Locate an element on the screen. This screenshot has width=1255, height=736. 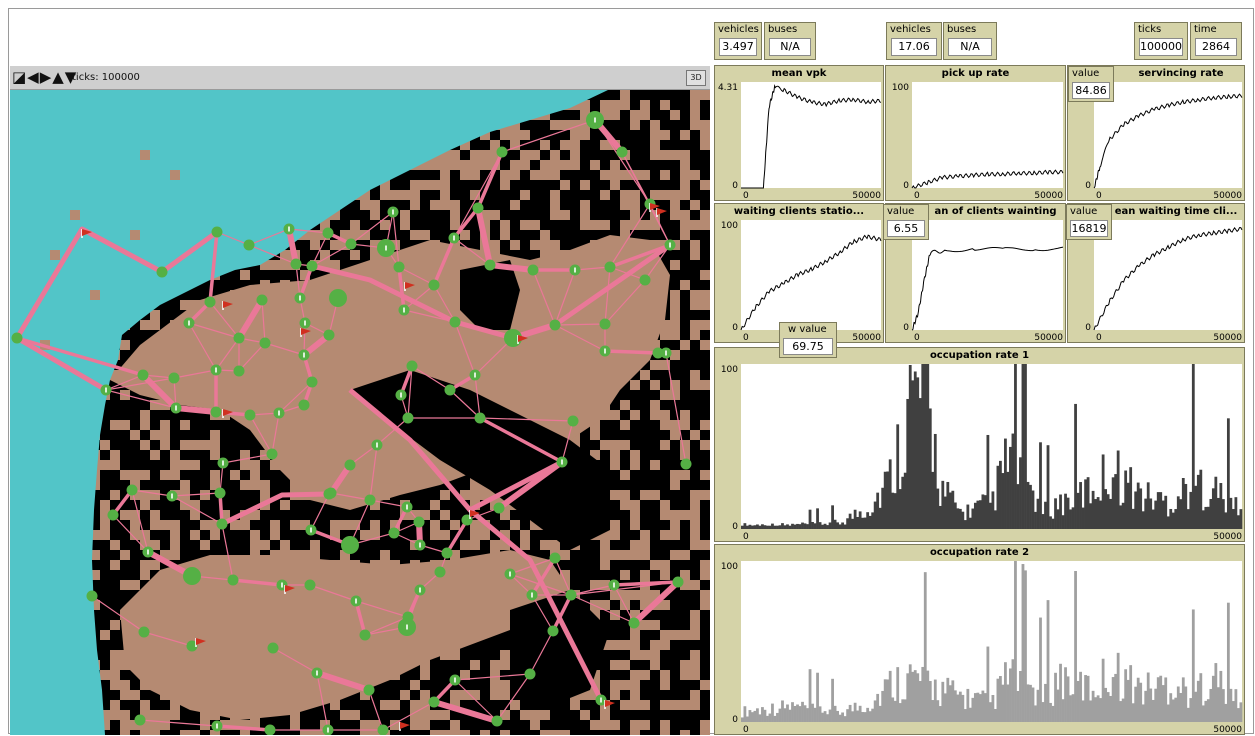
x-min-label: 0 is located at coordinates (746, 537).